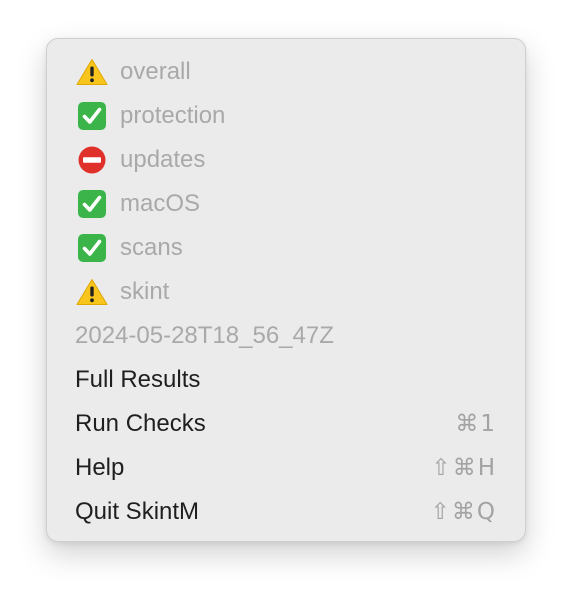  What do you see at coordinates (286, 116) in the screenshot?
I see `status-item-protection: protection` at bounding box center [286, 116].